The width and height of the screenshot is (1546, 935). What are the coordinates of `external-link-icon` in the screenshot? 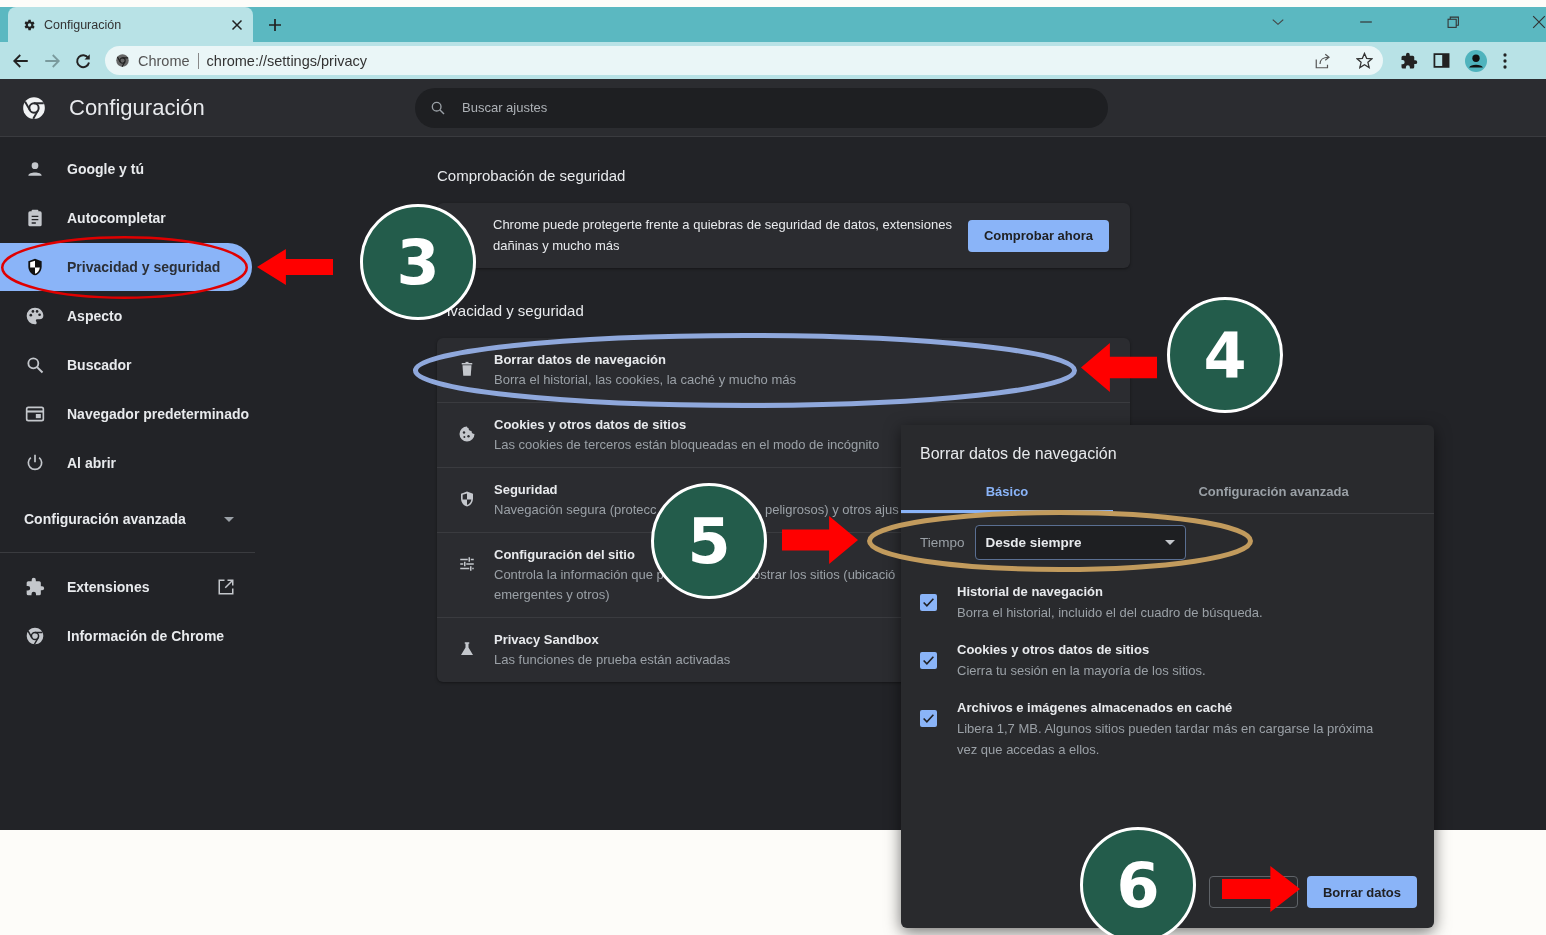 It's located at (226, 587).